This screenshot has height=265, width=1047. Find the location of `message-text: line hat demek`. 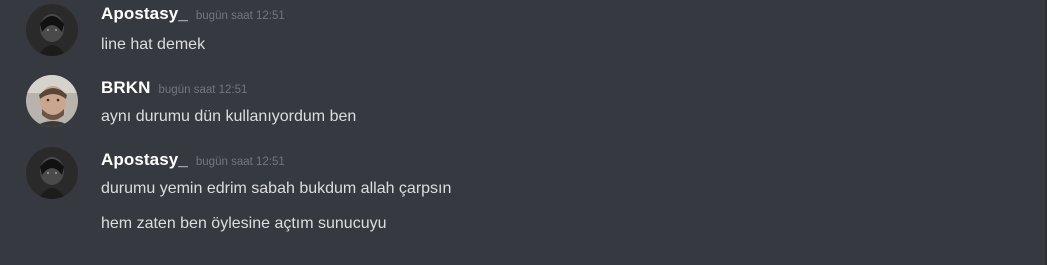

message-text: line hat demek is located at coordinates (153, 44).